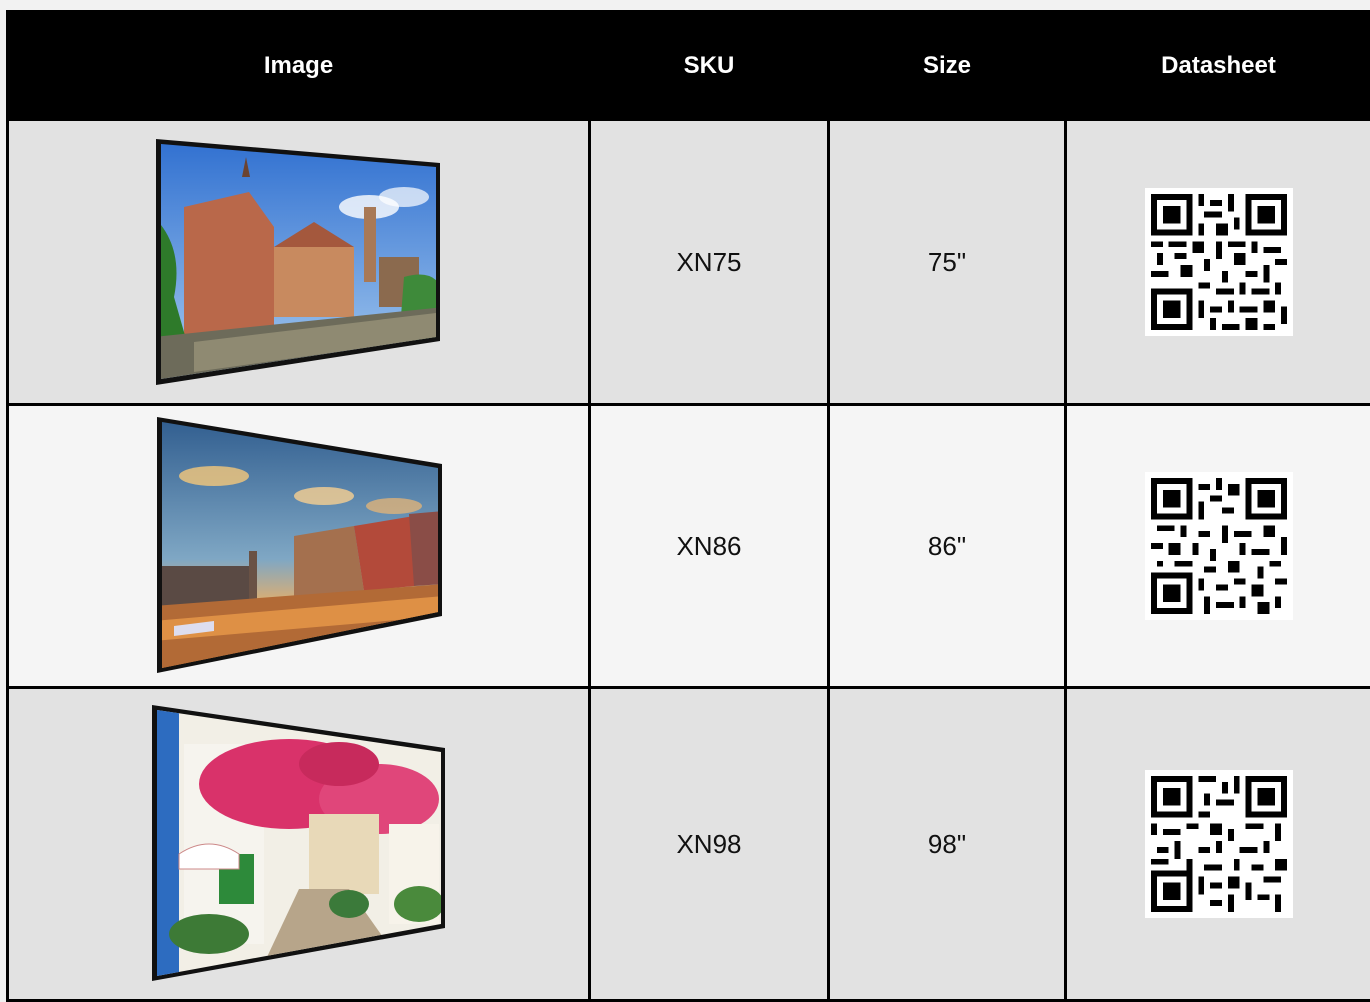 This screenshot has height=1002, width=1370. I want to click on size-cell: 98", so click(947, 844).